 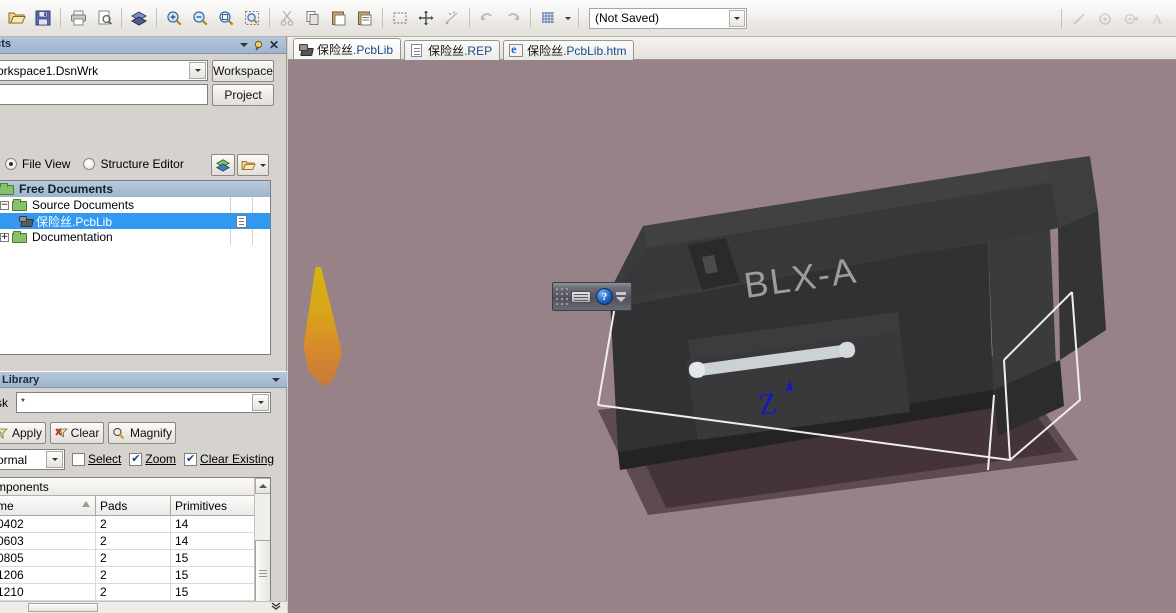 I want to click on zoom-out-icon, so click(x=200, y=18).